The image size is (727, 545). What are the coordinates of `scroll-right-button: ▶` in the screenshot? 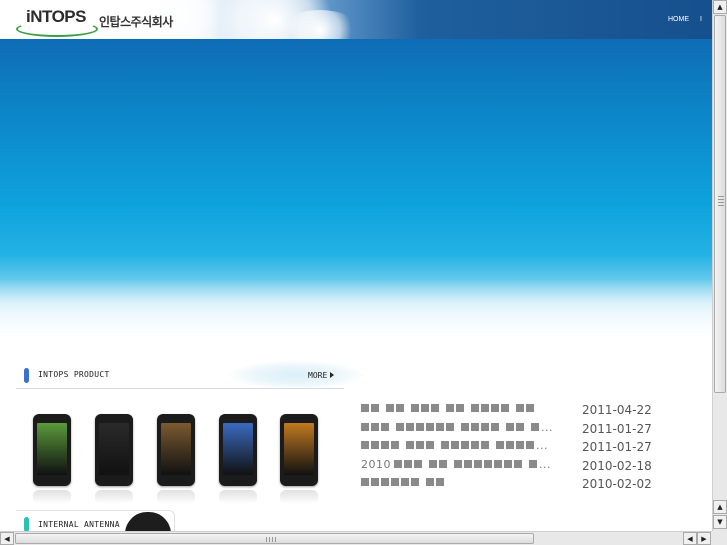 It's located at (704, 538).